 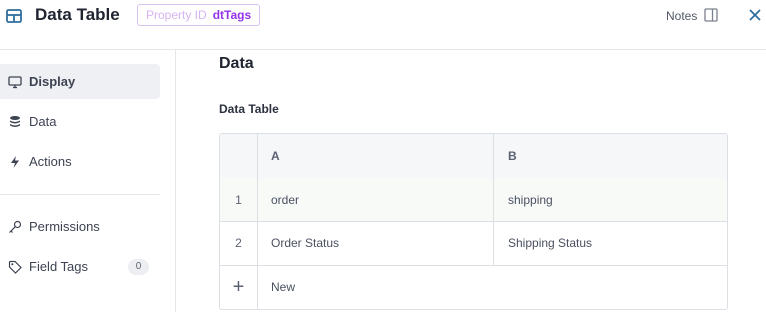 What do you see at coordinates (512, 156) in the screenshot?
I see `column-header-b: B` at bounding box center [512, 156].